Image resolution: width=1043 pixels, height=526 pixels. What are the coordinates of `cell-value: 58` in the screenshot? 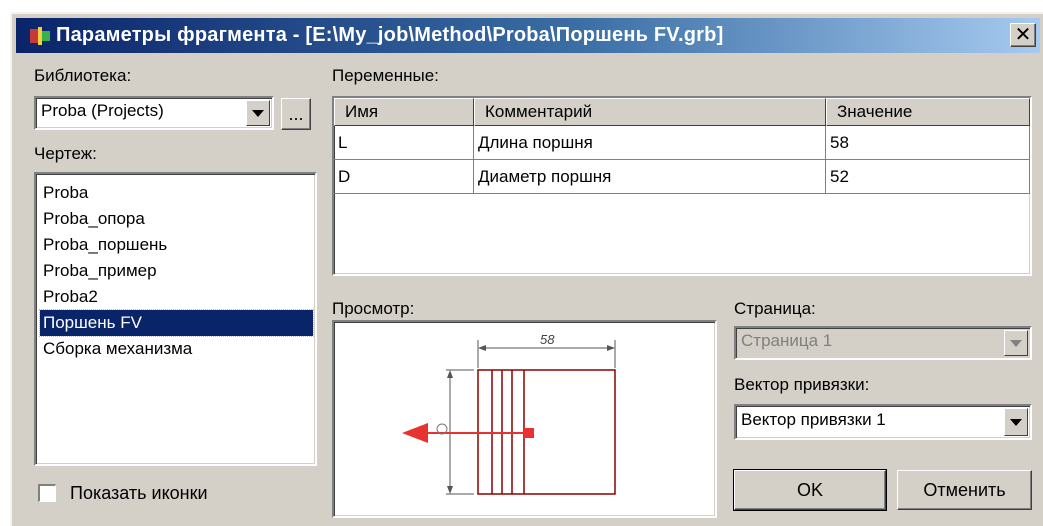 It's located at (928, 143).